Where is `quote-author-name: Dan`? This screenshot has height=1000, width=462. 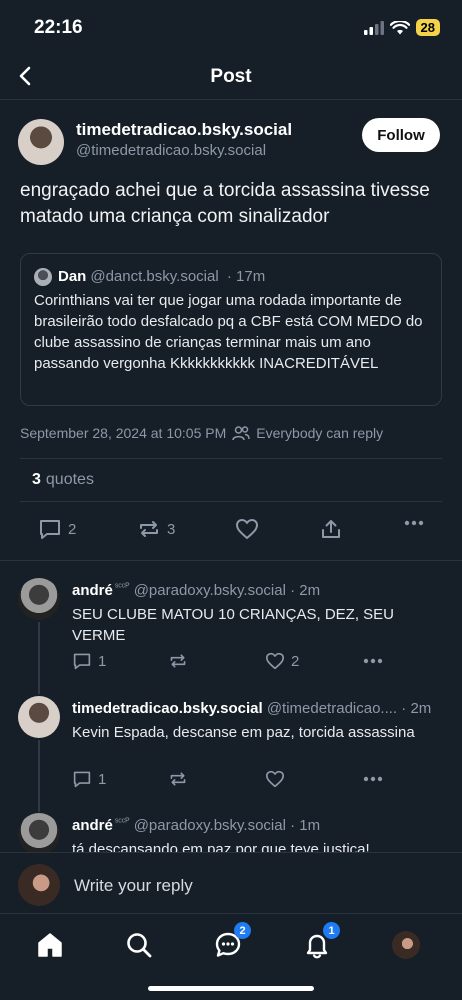 quote-author-name: Dan is located at coordinates (72, 276).